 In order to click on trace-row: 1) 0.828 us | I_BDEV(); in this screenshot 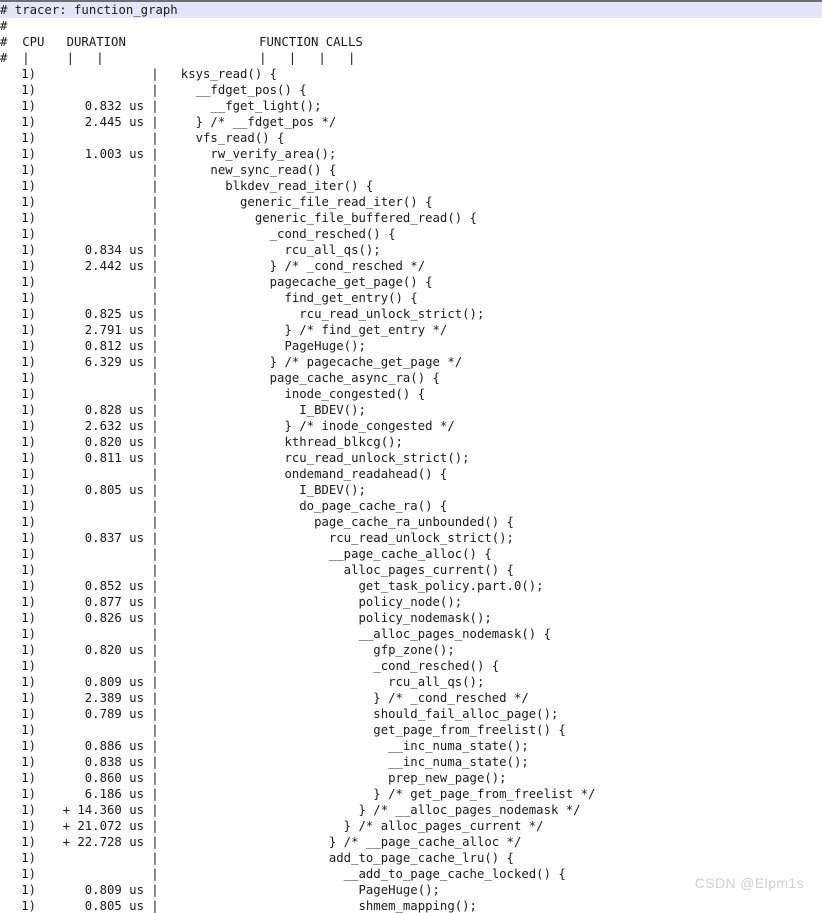, I will do `click(411, 410)`.